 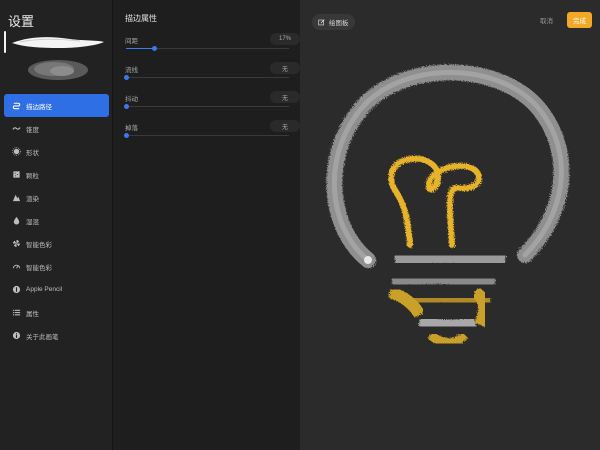 I want to click on nav-label: 湿混, so click(x=32, y=222).